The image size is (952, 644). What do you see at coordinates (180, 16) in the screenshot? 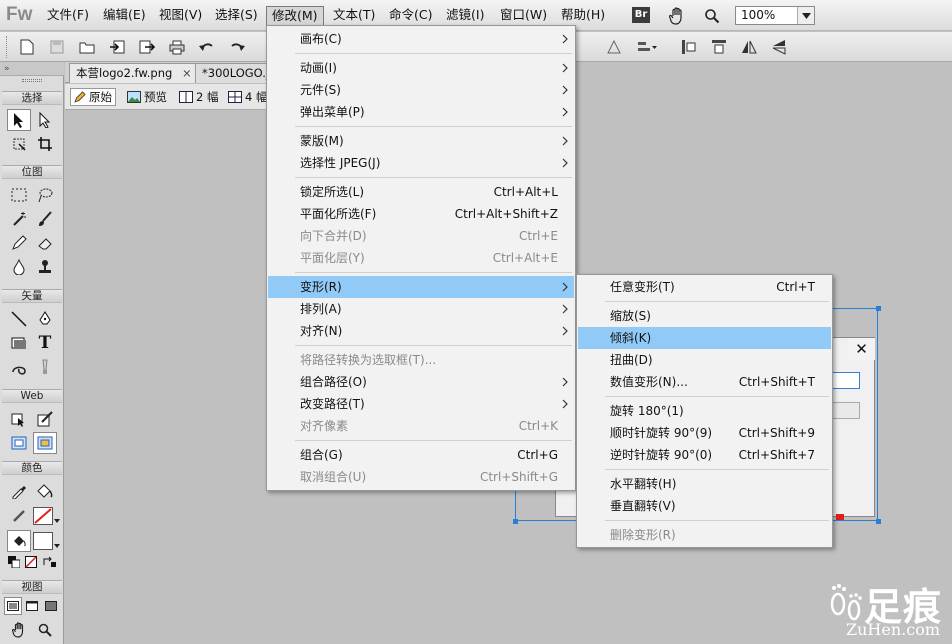
I see `menu-view: 视图(V)` at bounding box center [180, 16].